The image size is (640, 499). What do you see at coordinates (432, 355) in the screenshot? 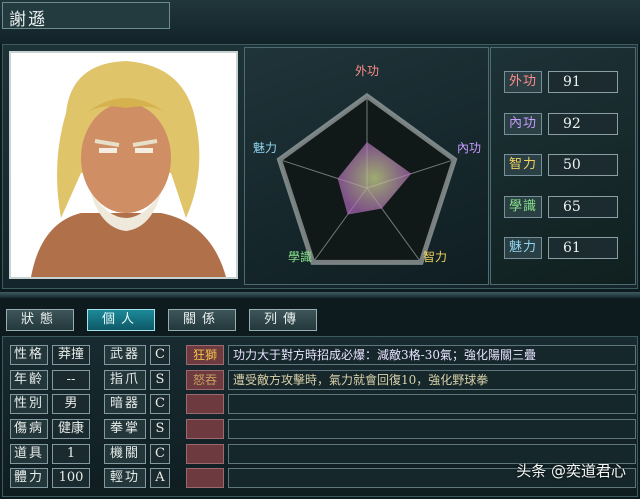
I see `skill-desc-1: 功力大于對方時招成必爆：減敵3格-30氣；強化陽關三疊` at bounding box center [432, 355].